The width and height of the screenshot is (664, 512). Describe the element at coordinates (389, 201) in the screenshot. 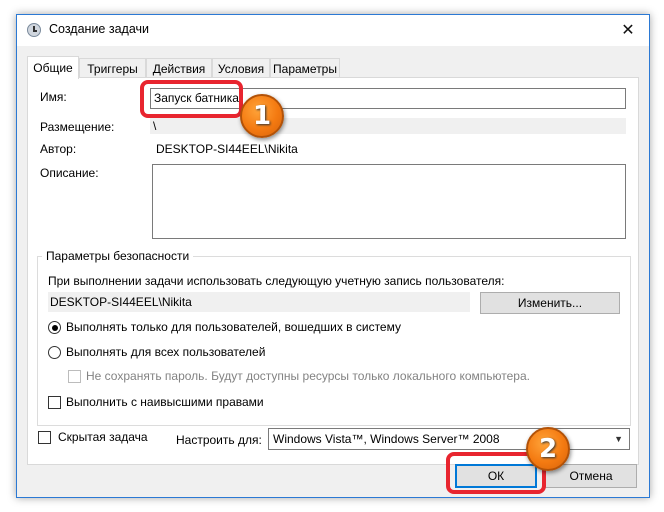

I see `description-textarea` at that location.